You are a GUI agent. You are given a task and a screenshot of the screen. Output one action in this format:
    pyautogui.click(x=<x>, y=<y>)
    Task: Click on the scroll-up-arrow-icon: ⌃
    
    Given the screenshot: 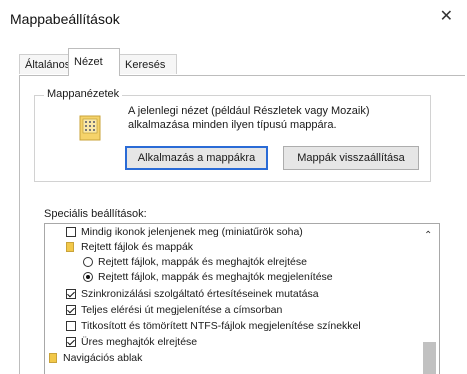 What is the action you would take?
    pyautogui.click(x=428, y=235)
    